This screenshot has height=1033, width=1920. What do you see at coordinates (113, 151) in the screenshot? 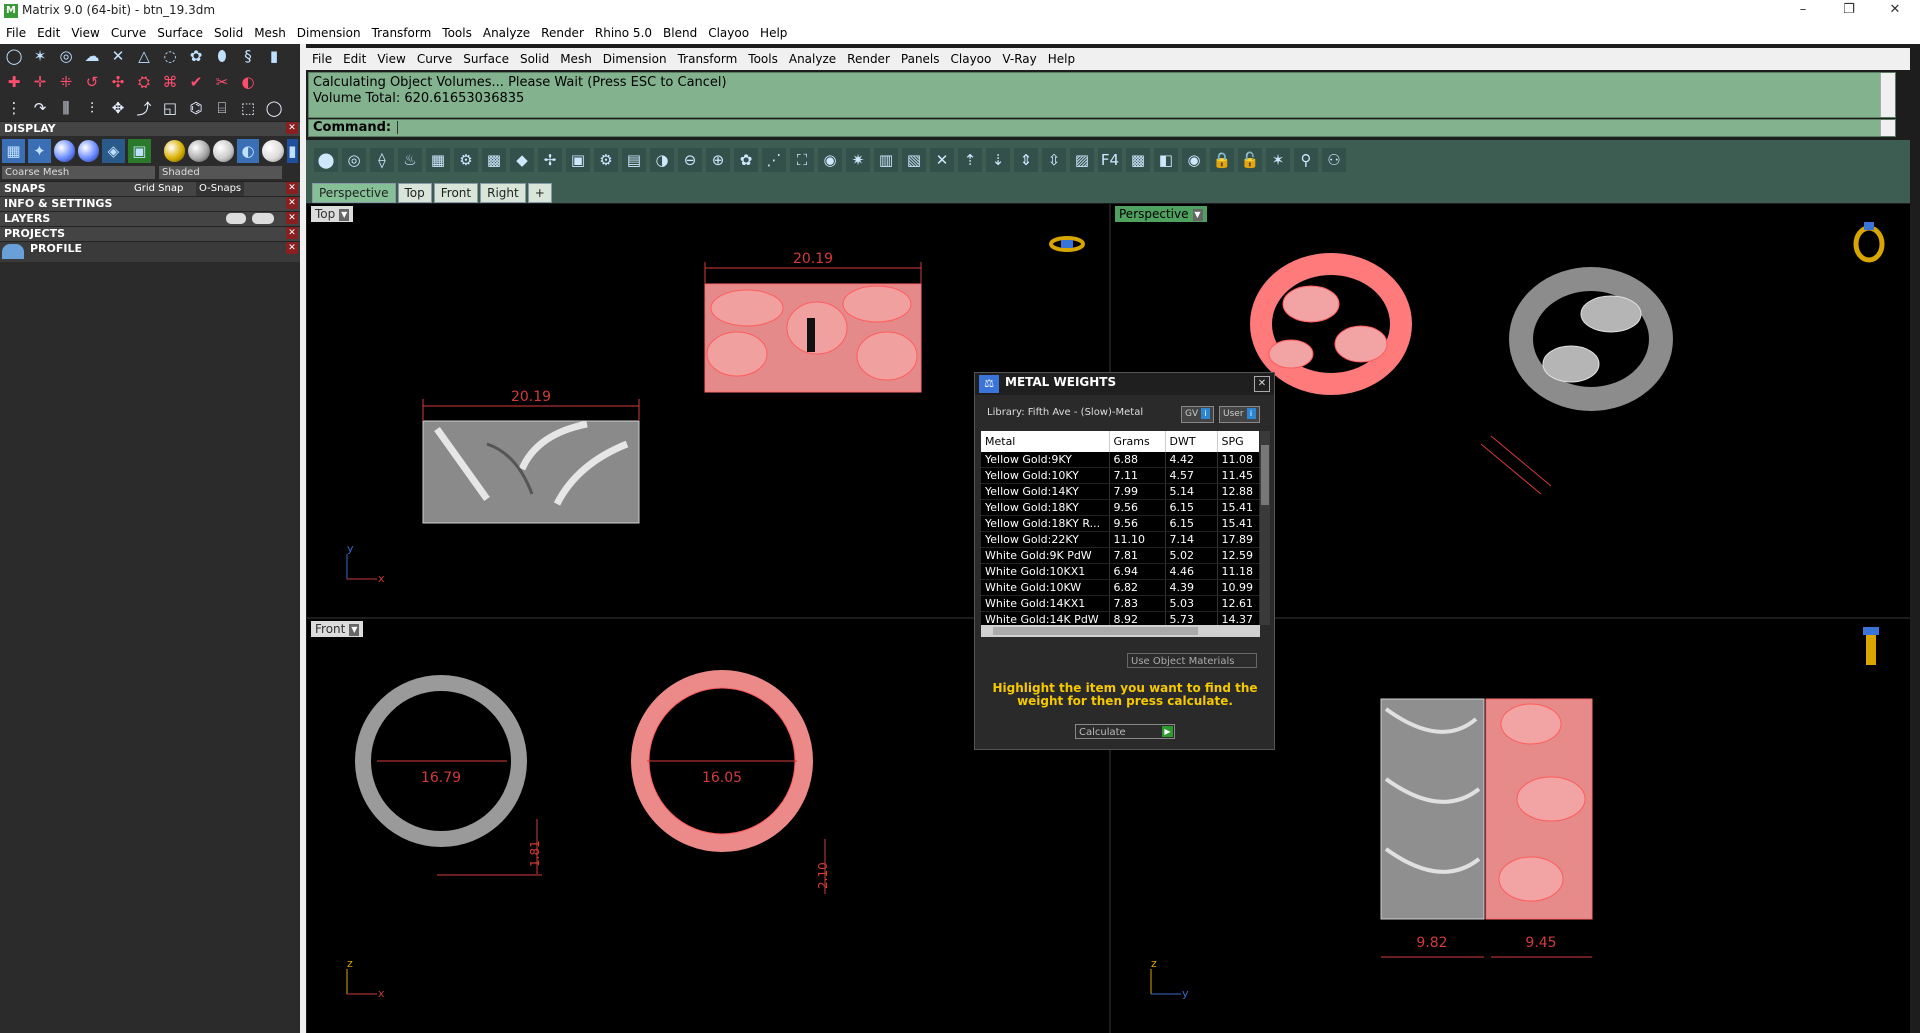
I see `xray-view-icon: ◈` at bounding box center [113, 151].